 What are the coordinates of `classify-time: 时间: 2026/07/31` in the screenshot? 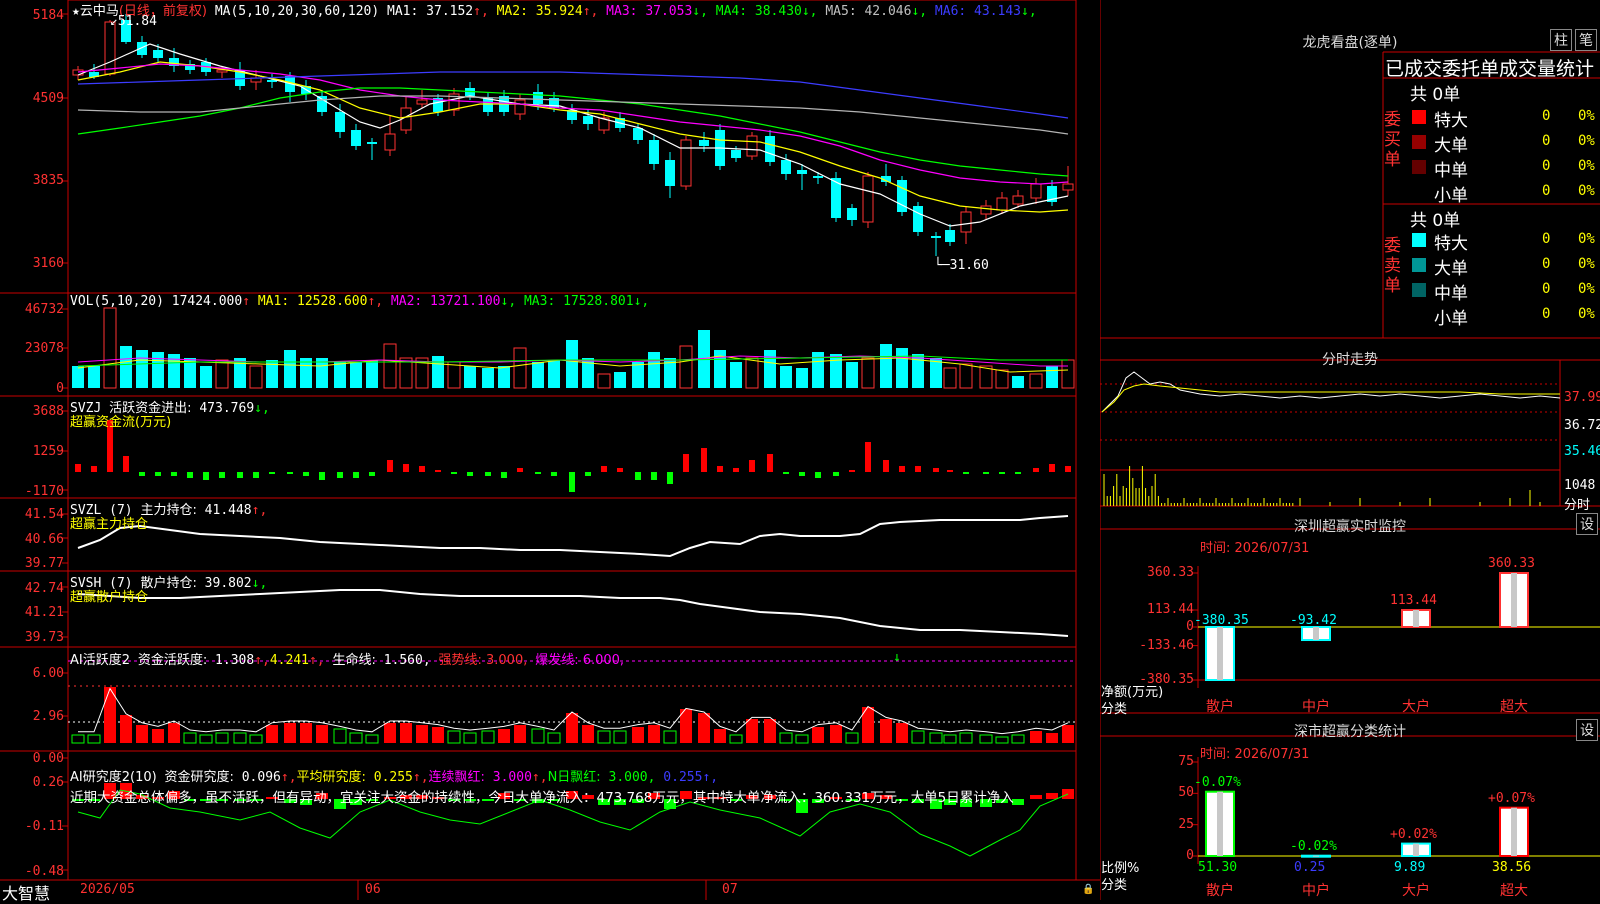 It's located at (1255, 754).